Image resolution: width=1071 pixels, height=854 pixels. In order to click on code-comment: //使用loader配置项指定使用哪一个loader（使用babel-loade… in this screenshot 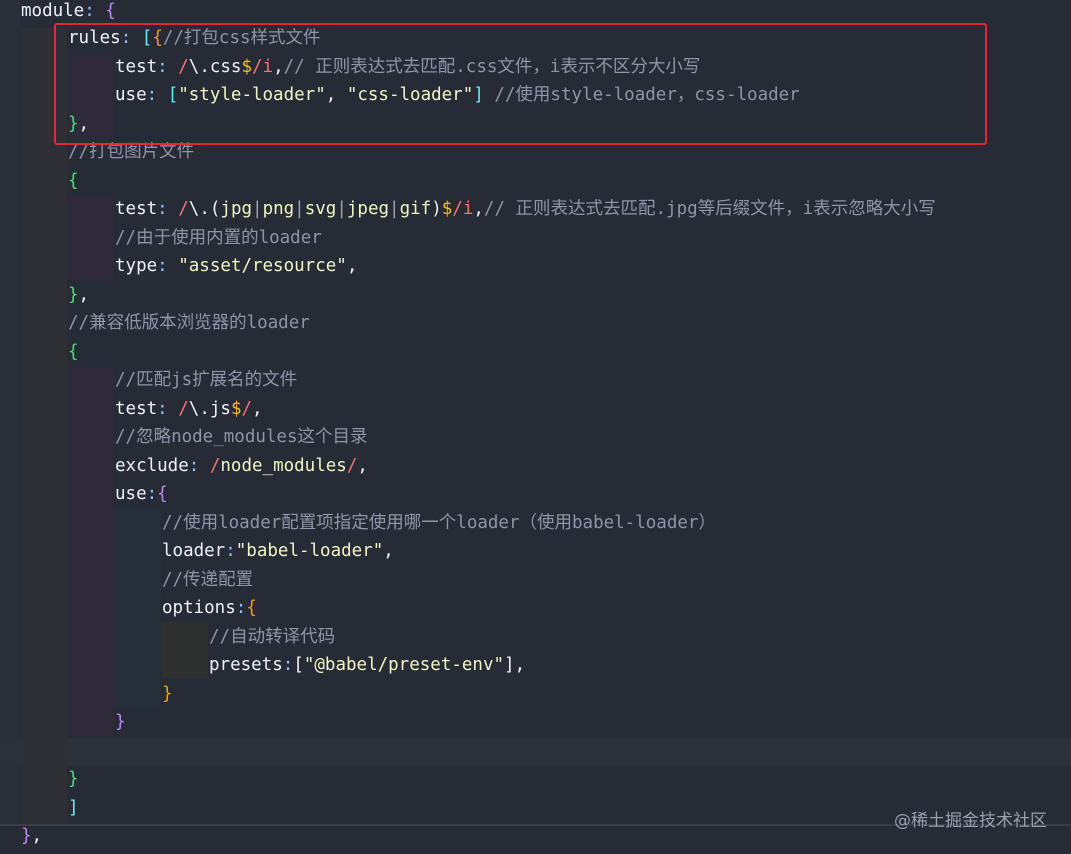, I will do `click(439, 523)`.